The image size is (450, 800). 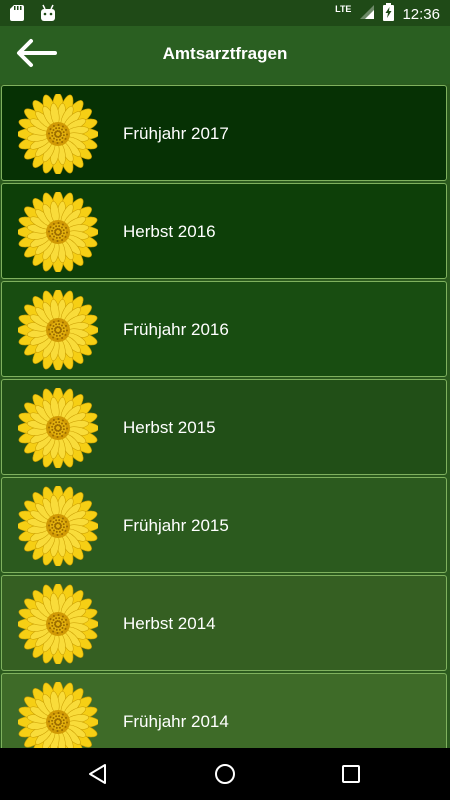 What do you see at coordinates (224, 427) in the screenshot?
I see `list-item: Herbst 2015` at bounding box center [224, 427].